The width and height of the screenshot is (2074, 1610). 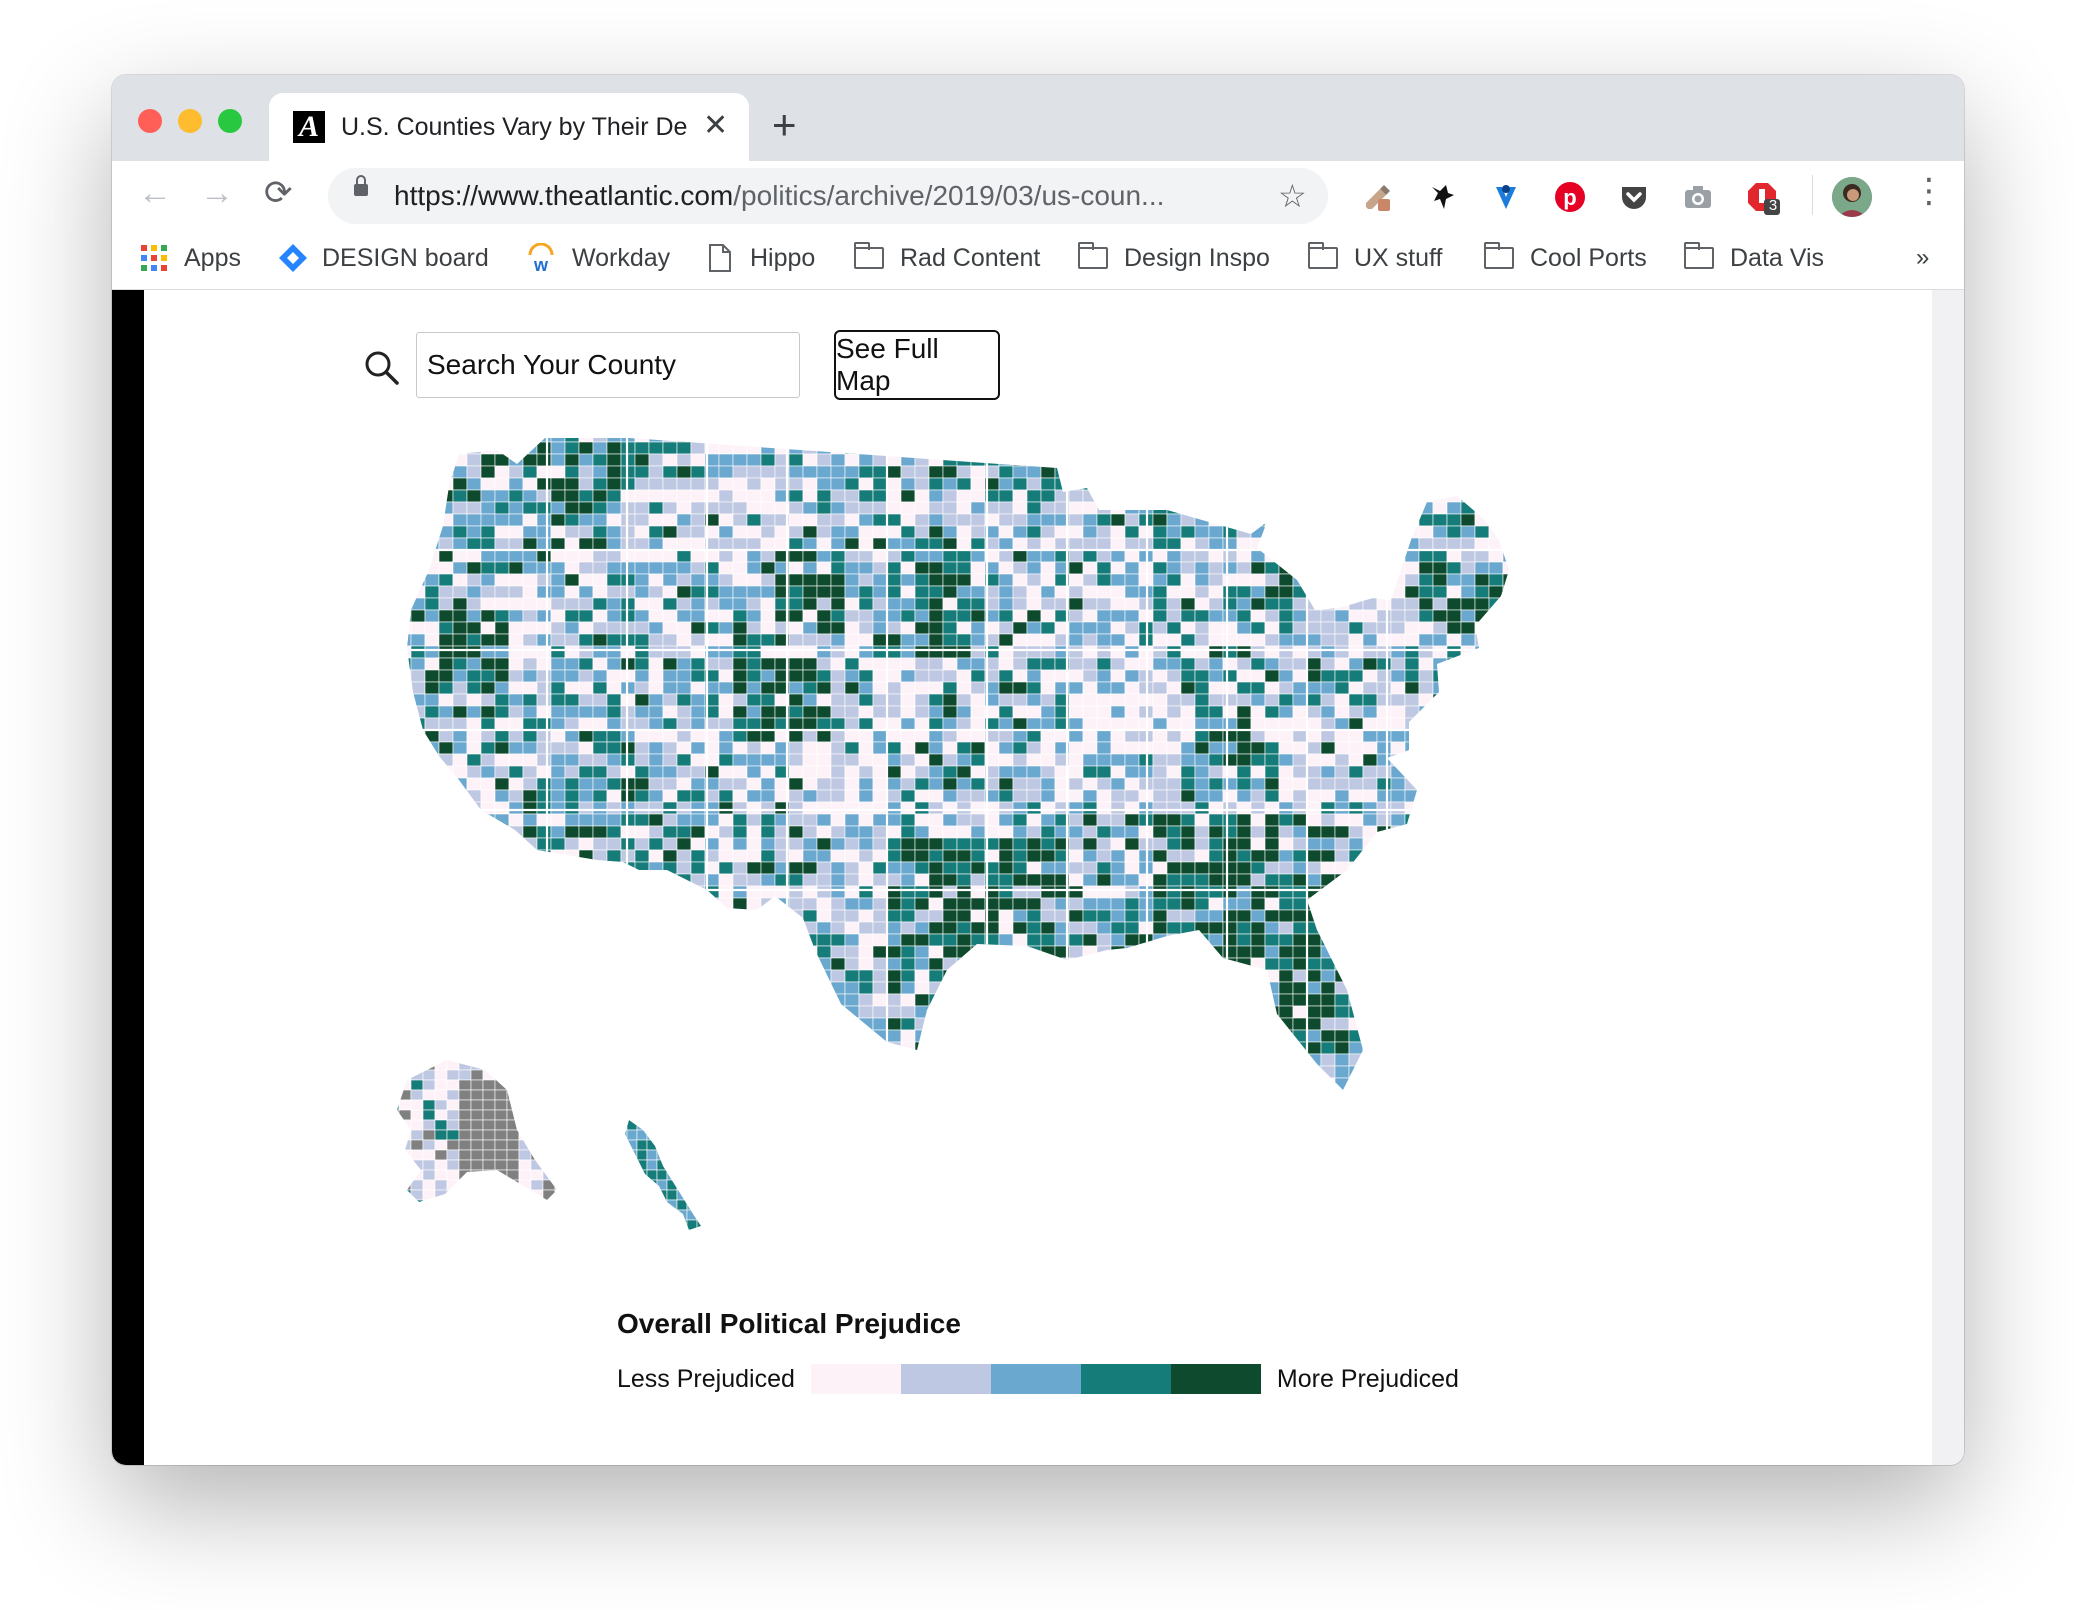 I want to click on see-full-map-button: See Full Map, so click(x=917, y=365).